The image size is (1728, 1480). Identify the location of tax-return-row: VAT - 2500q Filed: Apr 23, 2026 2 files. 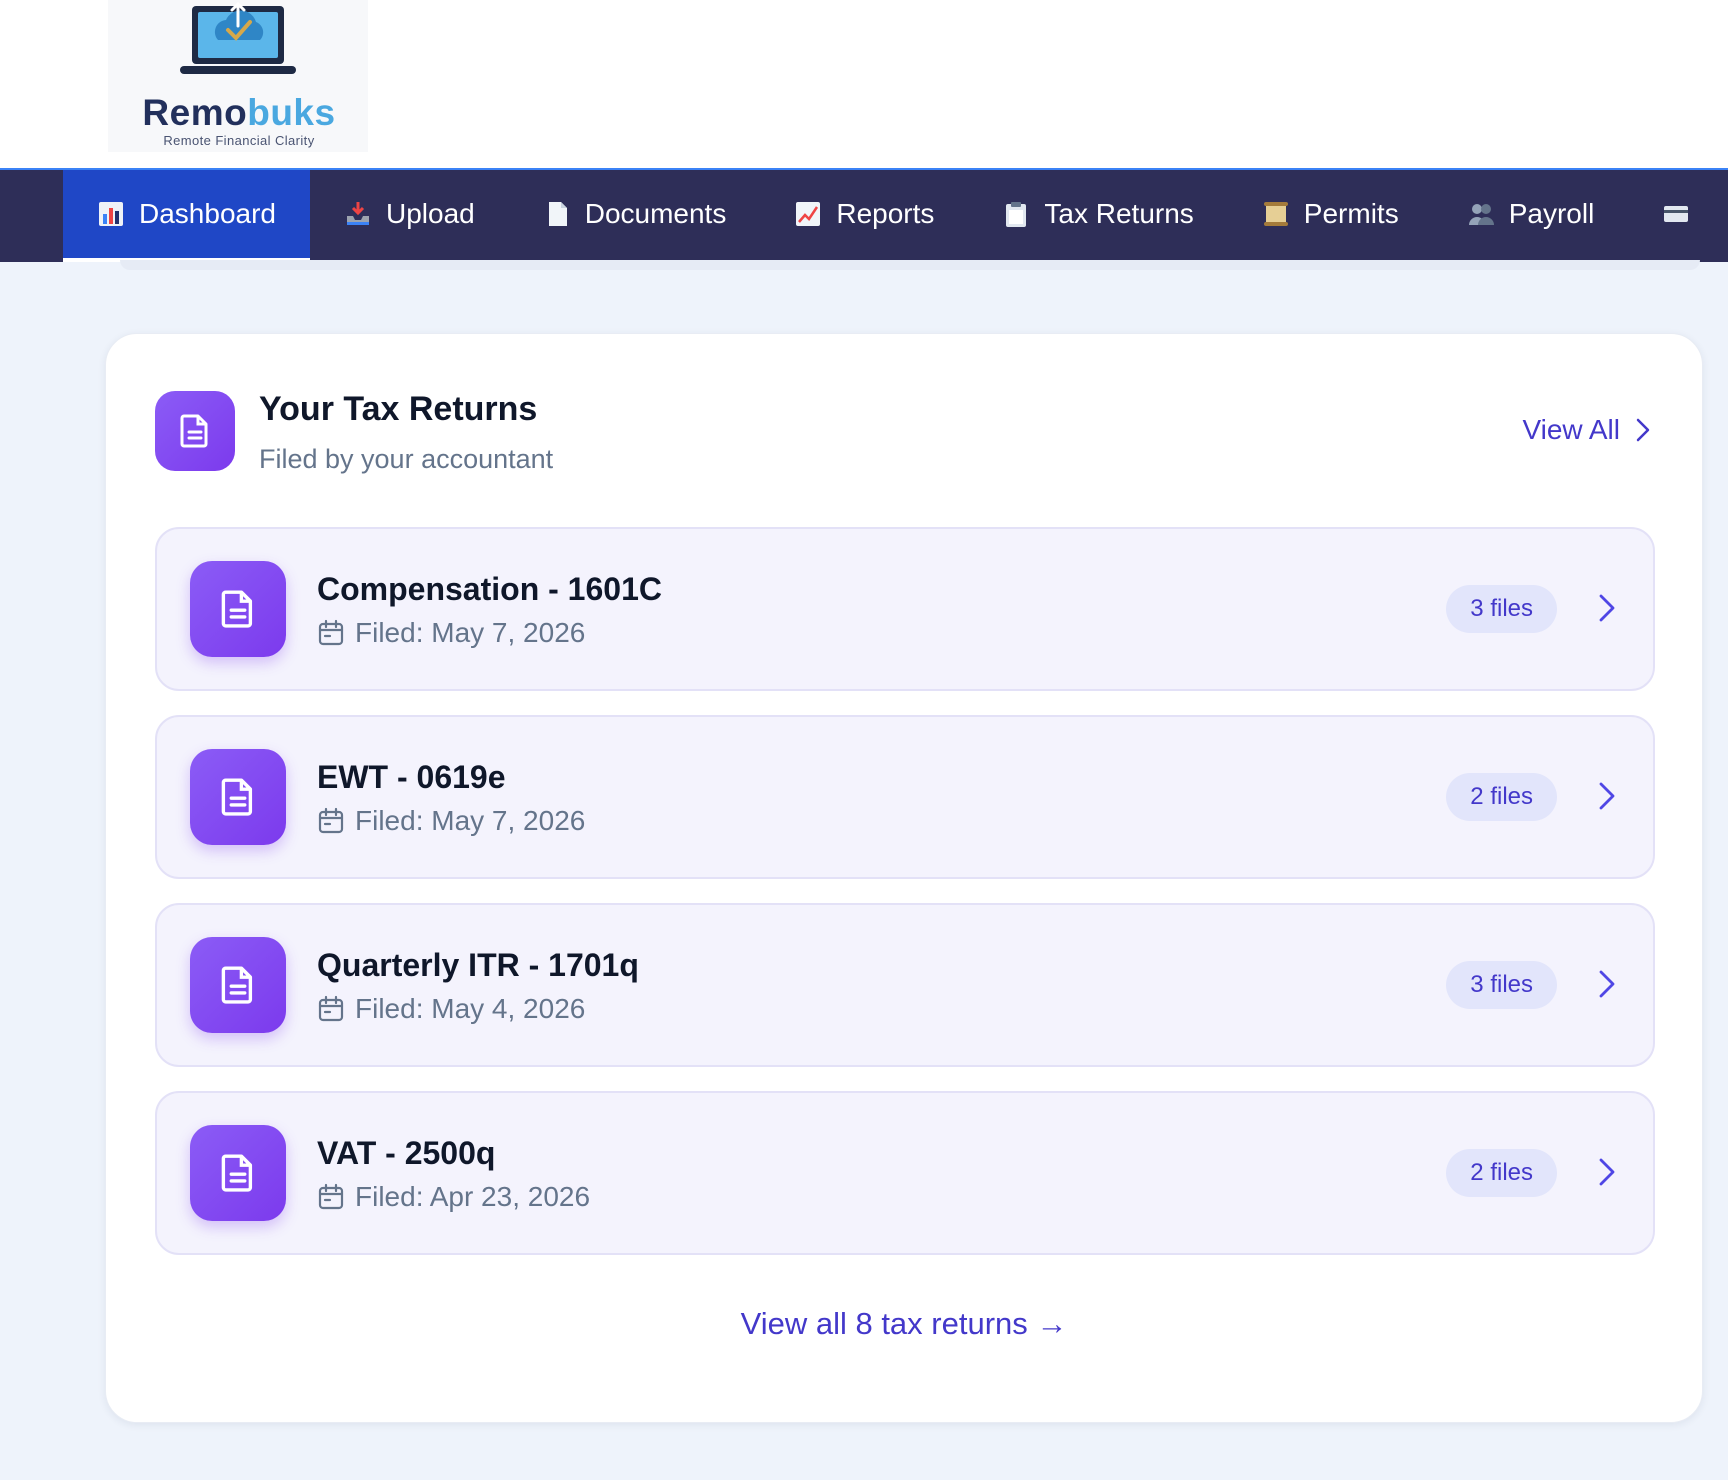
(905, 1173).